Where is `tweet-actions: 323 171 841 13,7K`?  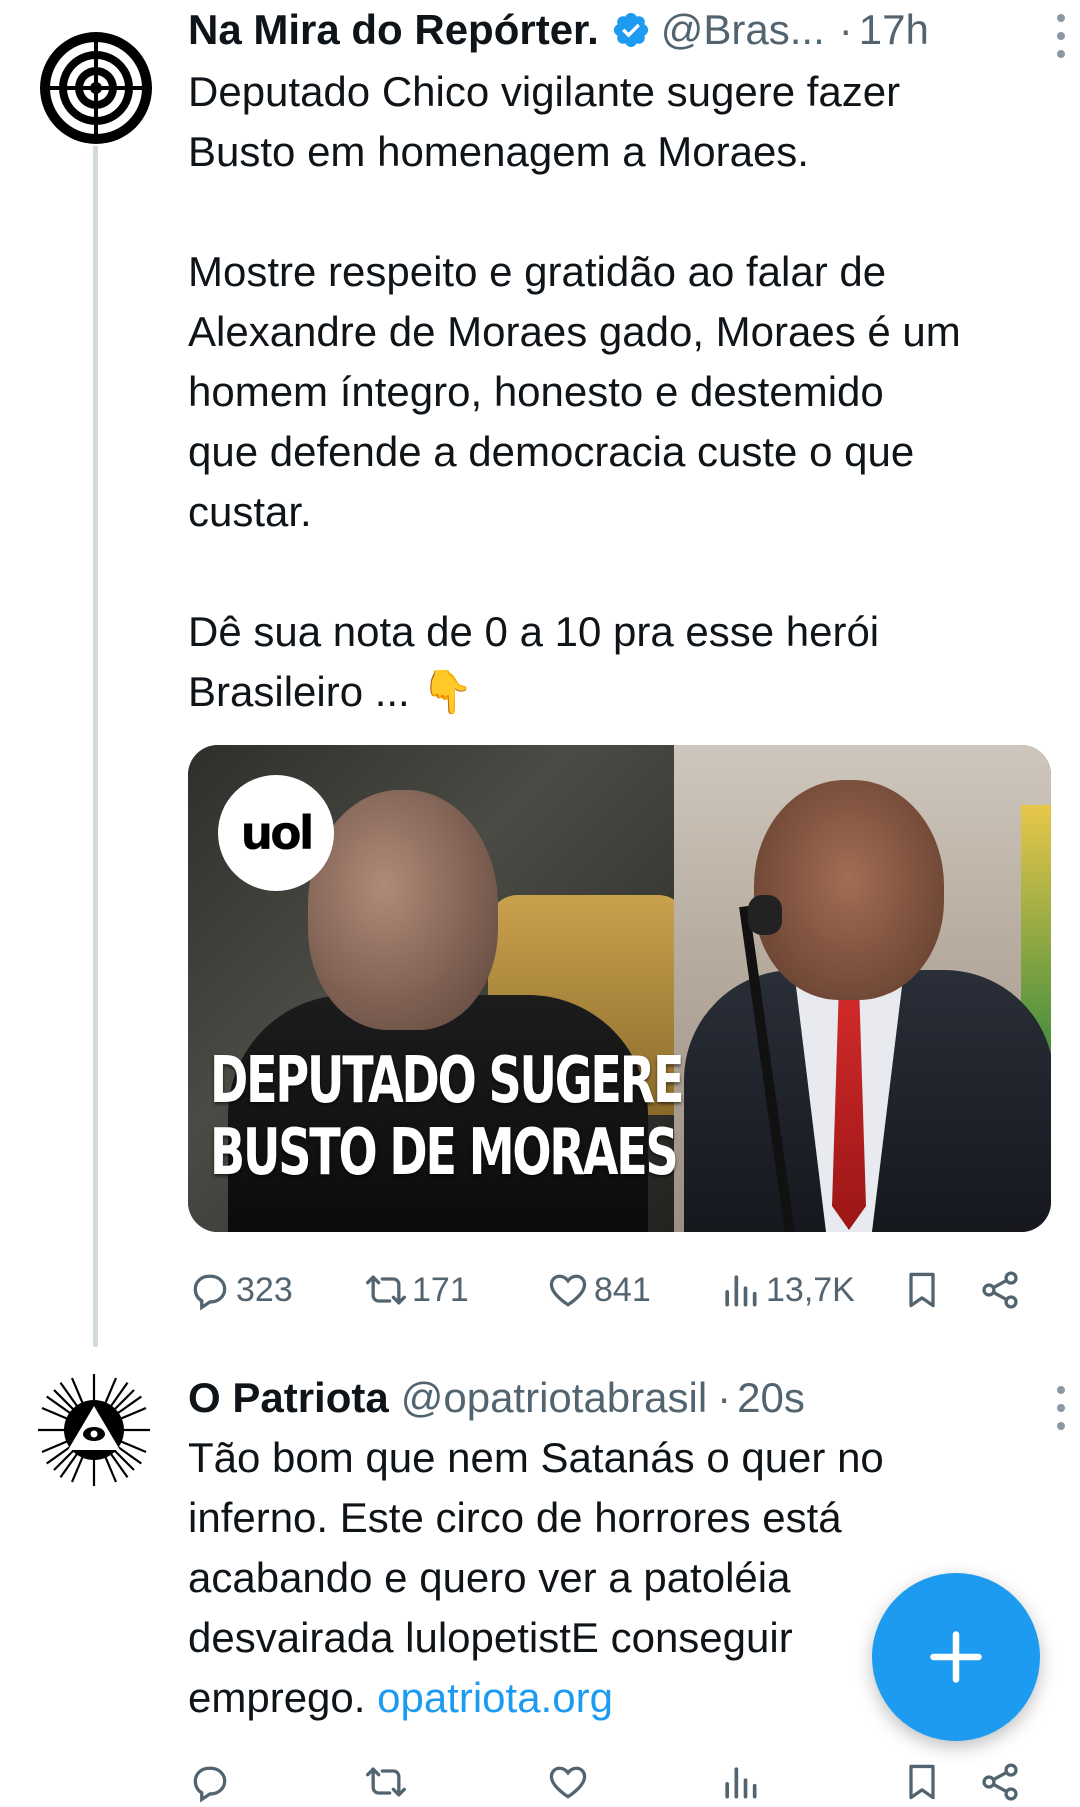 tweet-actions: 323 171 841 13,7K is located at coordinates (623, 1290).